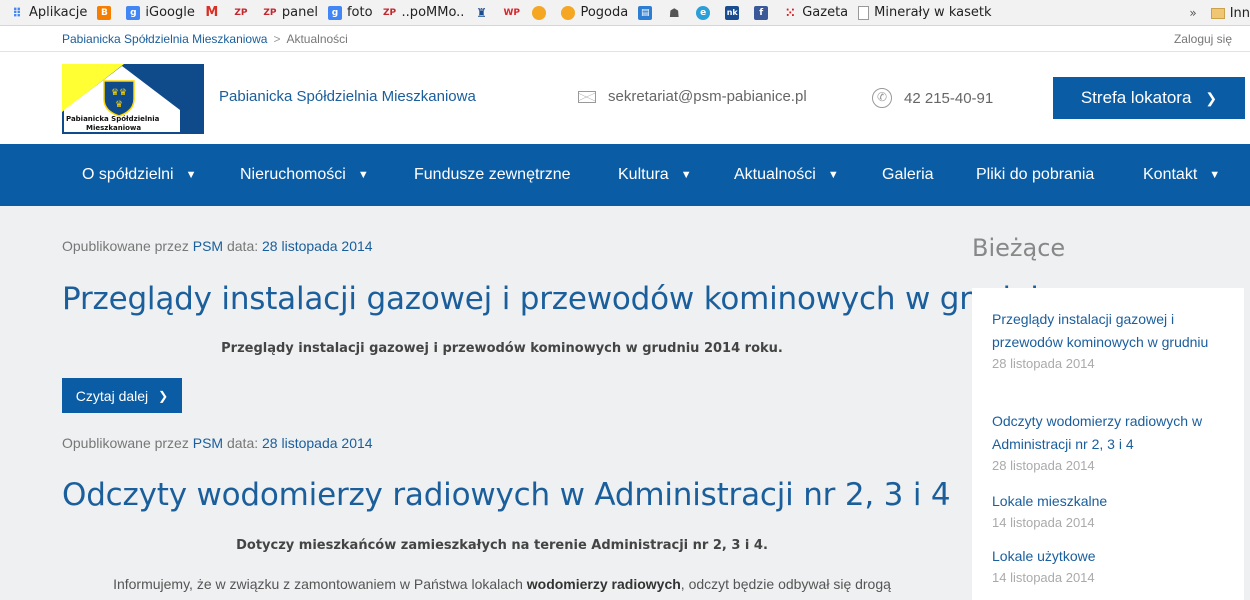 The height and width of the screenshot is (600, 1250). I want to click on bookmark-pommo: ZP ..poMMo.., so click(423, 12).